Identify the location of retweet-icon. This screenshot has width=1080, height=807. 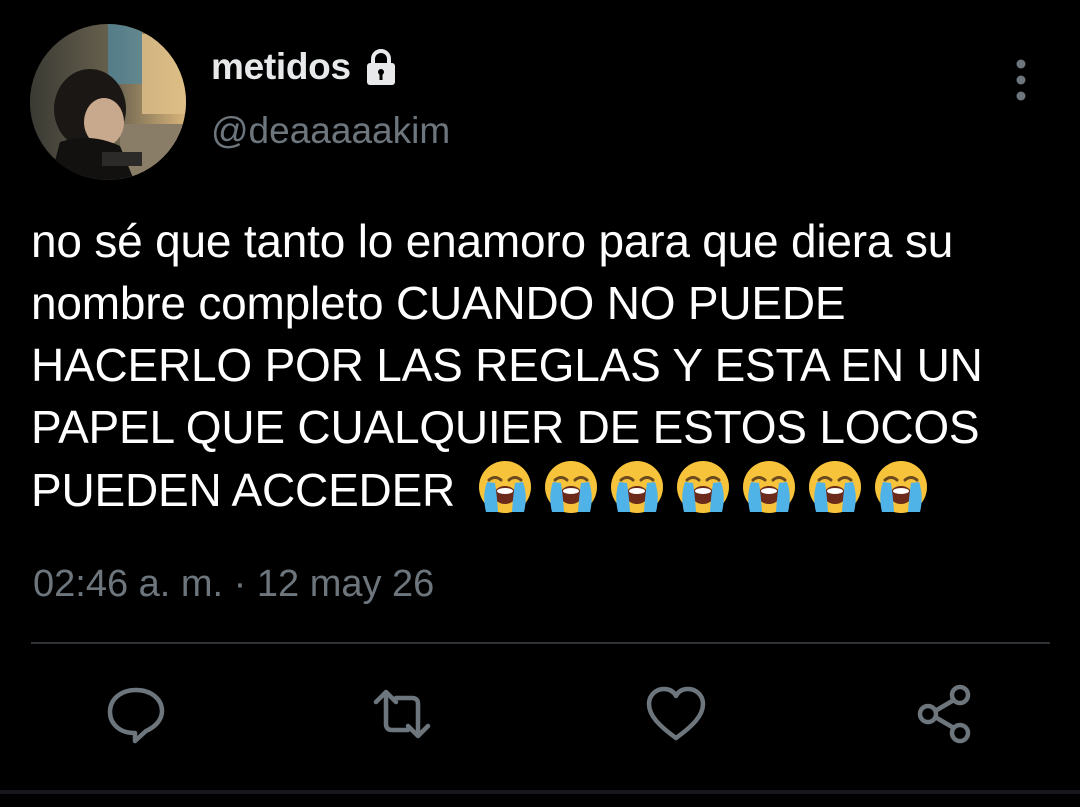
(402, 714).